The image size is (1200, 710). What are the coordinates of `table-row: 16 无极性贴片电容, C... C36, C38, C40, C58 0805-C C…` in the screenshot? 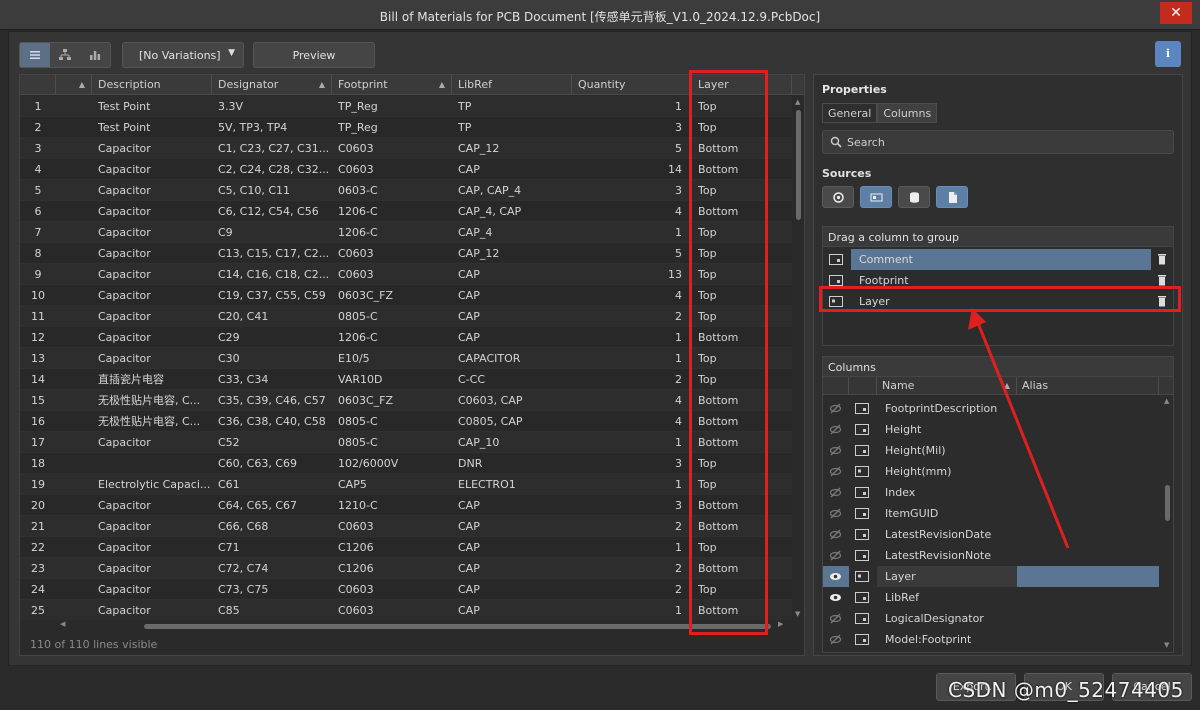 It's located at (406, 421).